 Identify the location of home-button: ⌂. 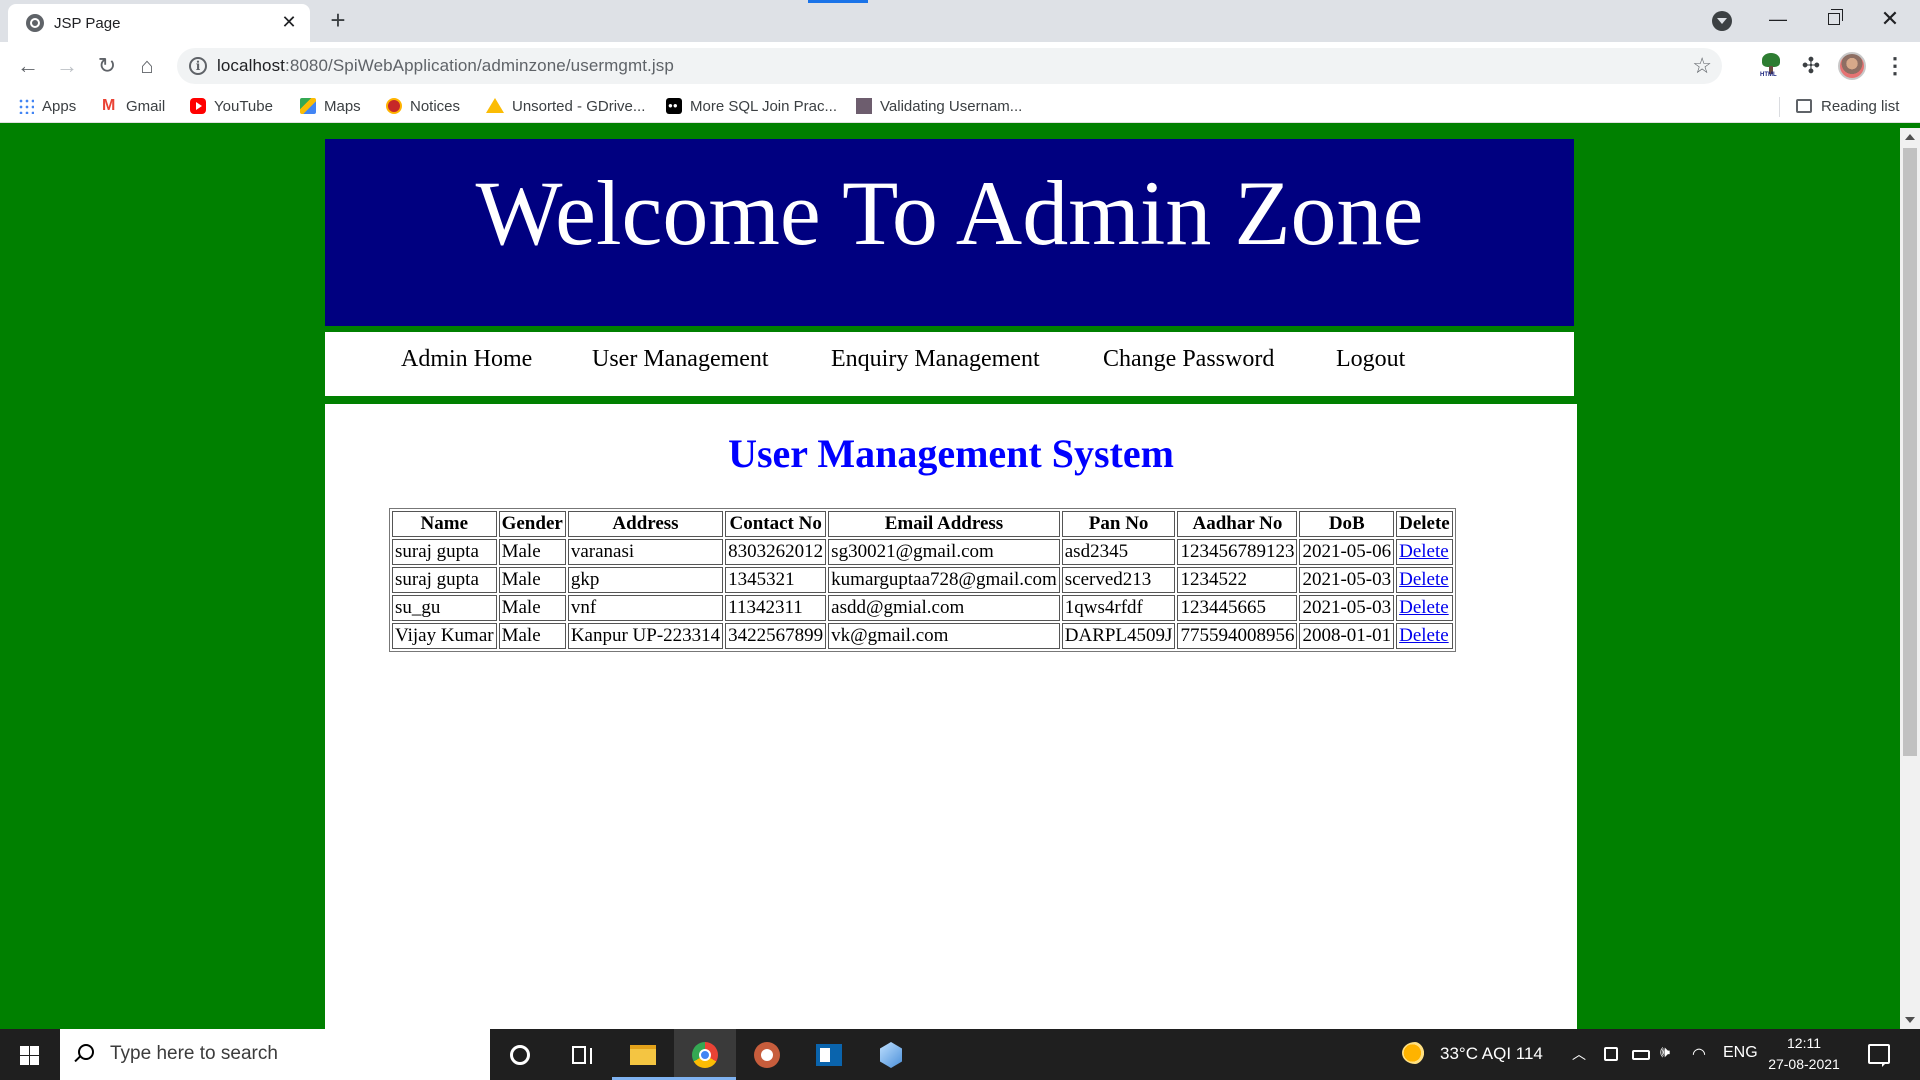
(147, 66).